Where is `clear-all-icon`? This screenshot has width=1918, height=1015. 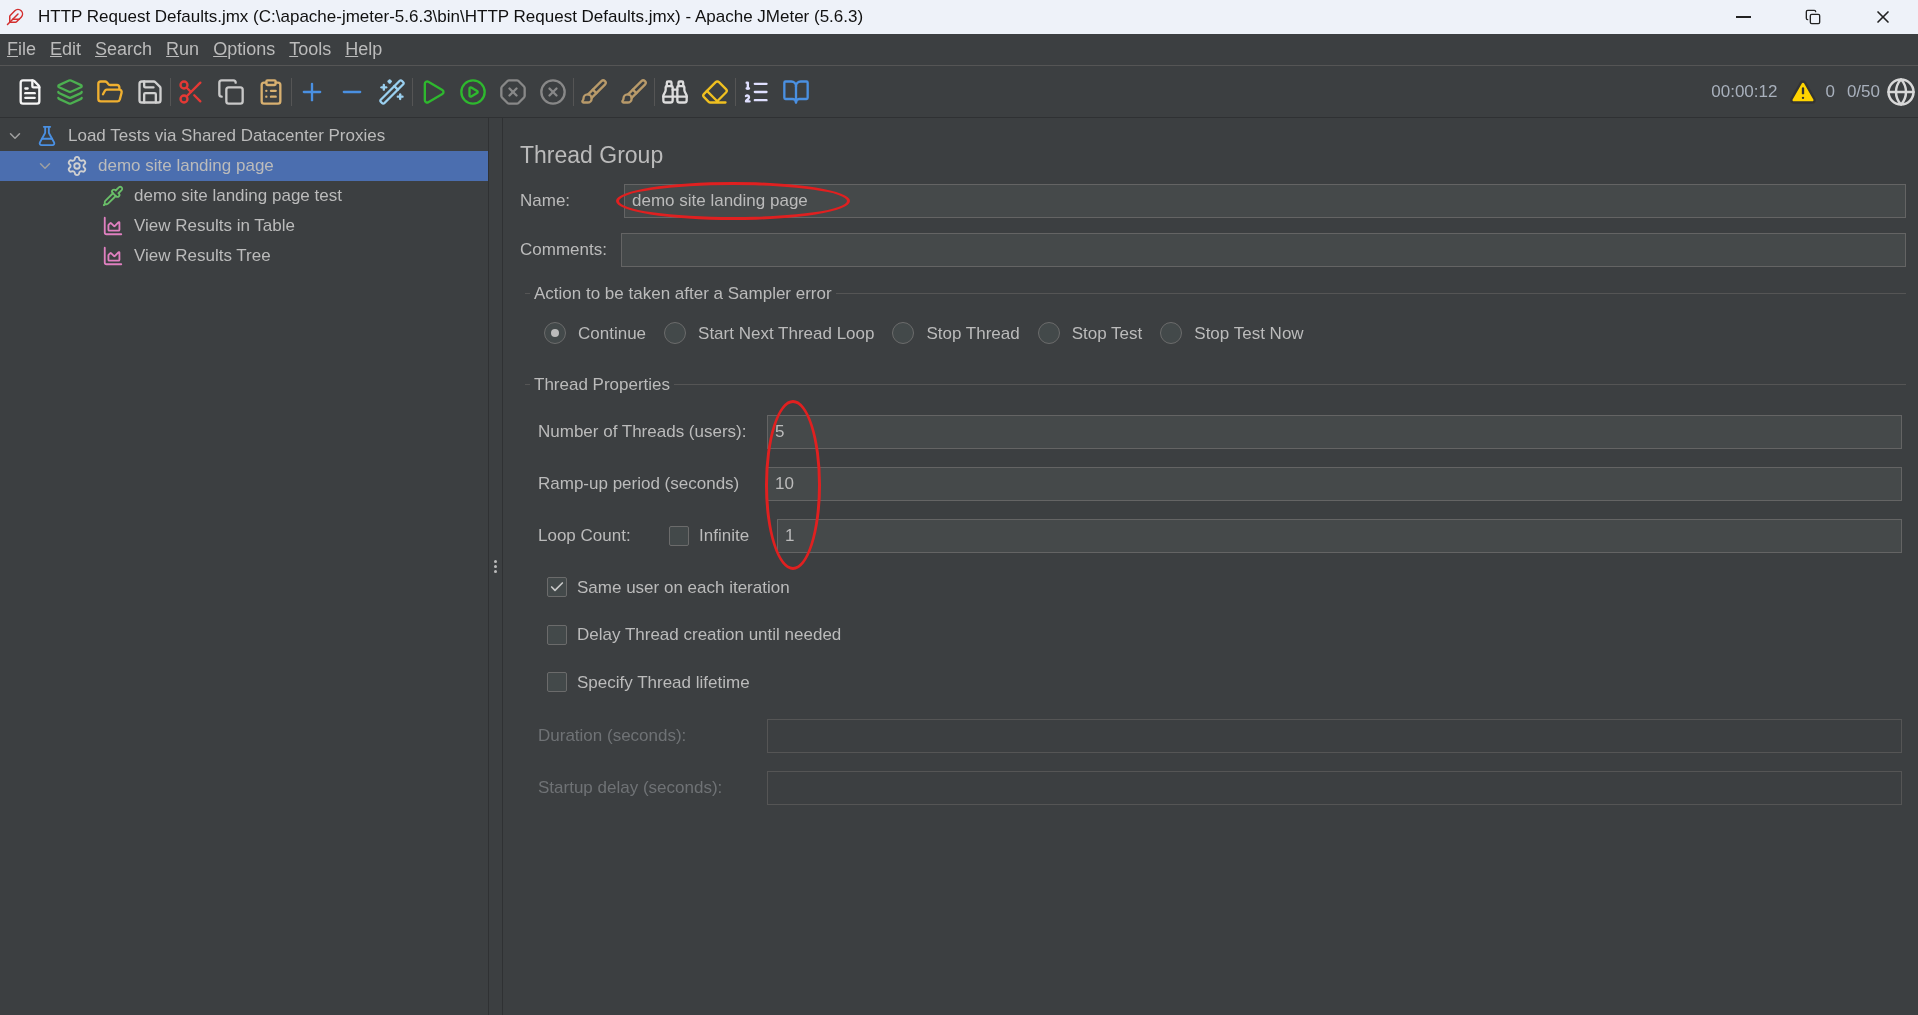 clear-all-icon is located at coordinates (634, 91).